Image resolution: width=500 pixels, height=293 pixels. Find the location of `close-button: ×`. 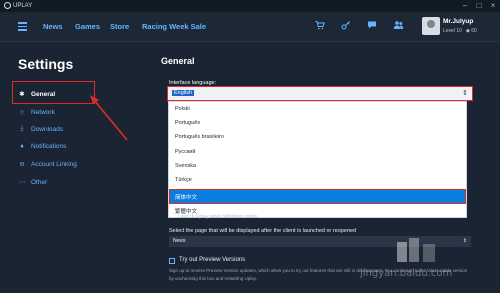

close-button: × is located at coordinates (493, 6).